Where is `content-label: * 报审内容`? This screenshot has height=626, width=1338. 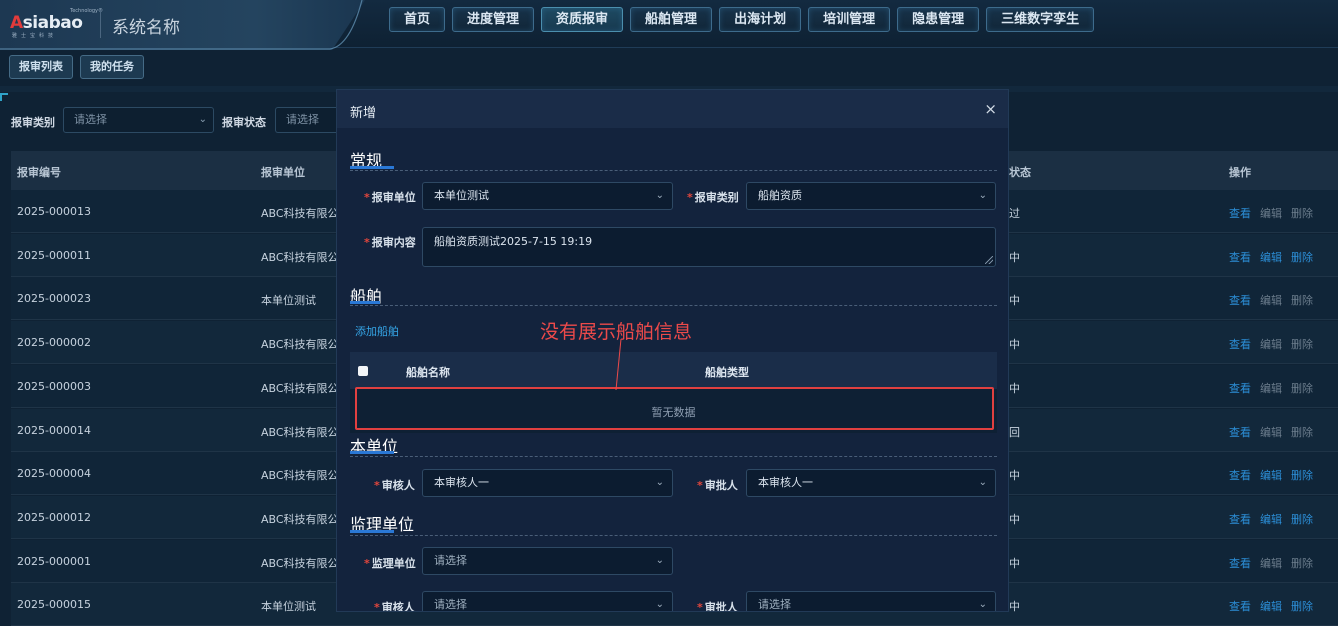 content-label: * 报审内容 is located at coordinates (390, 242).